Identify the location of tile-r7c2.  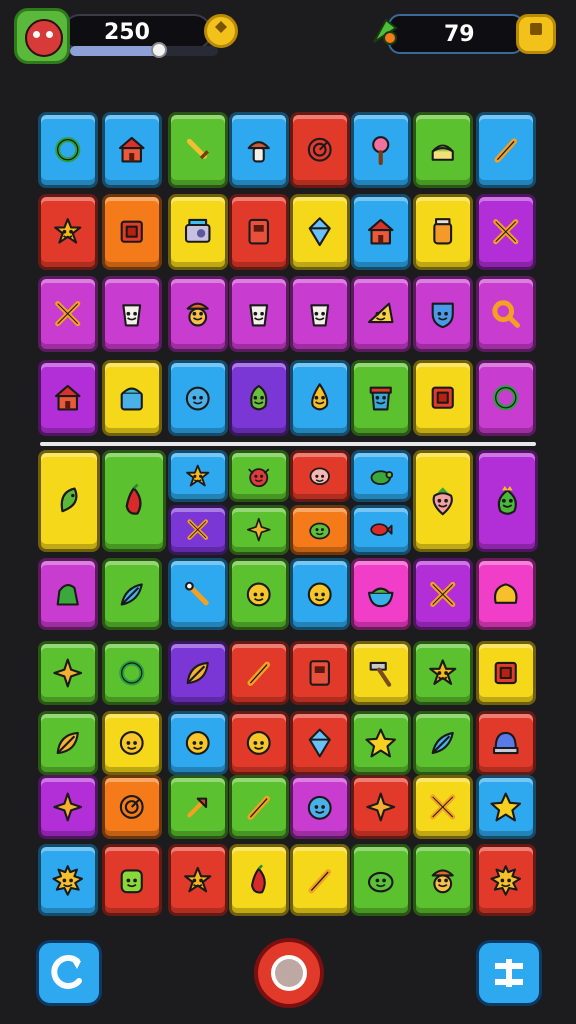
(132, 673).